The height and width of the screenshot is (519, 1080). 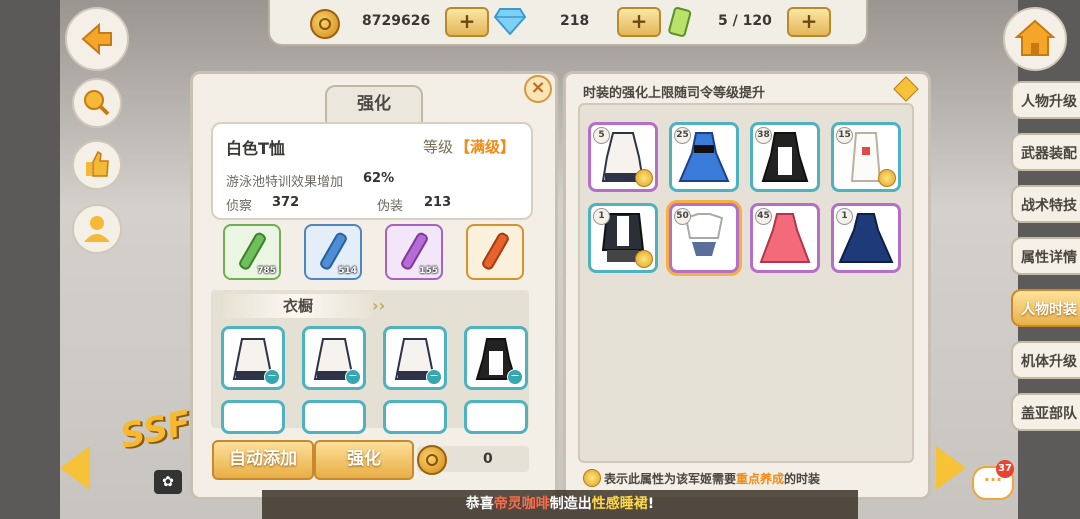 What do you see at coordinates (763, 135) in the screenshot?
I see `level-badge: 38` at bounding box center [763, 135].